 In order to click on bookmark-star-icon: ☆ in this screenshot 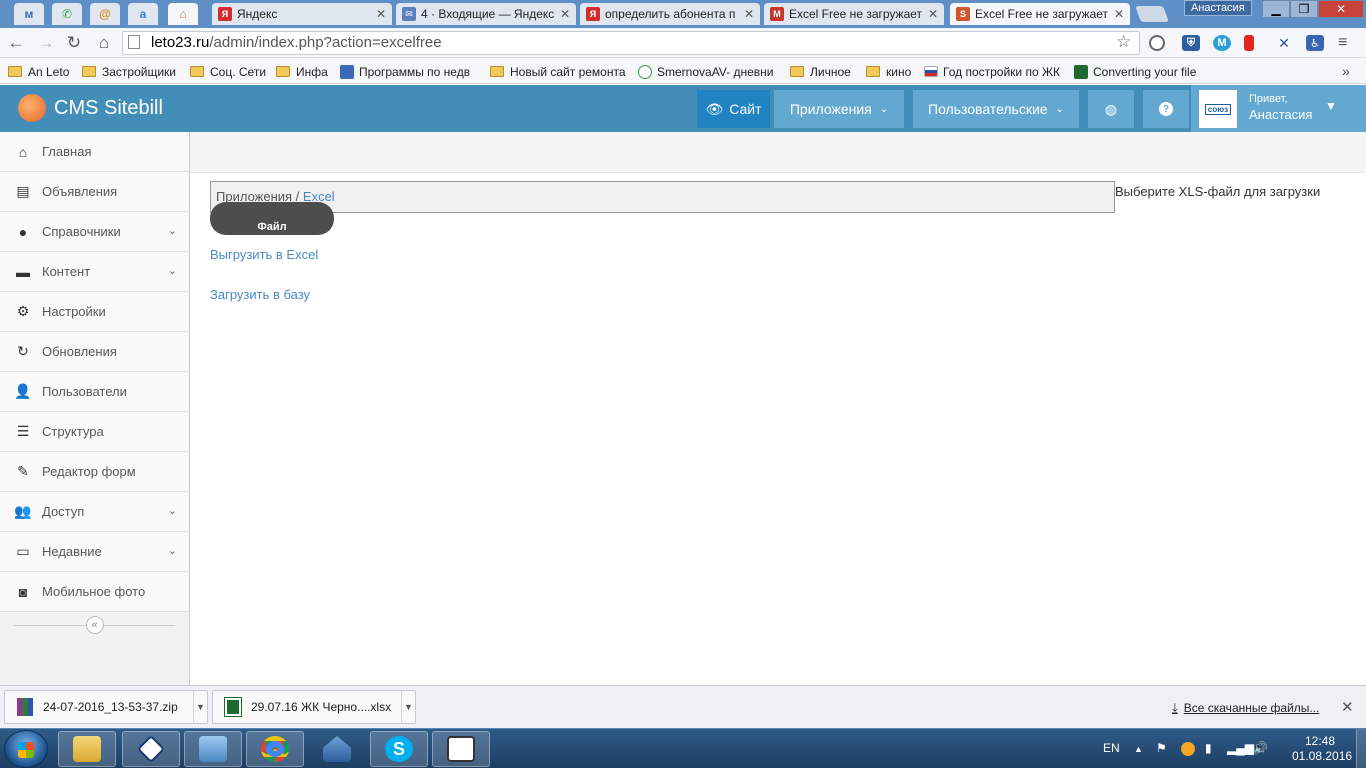, I will do `click(1123, 42)`.